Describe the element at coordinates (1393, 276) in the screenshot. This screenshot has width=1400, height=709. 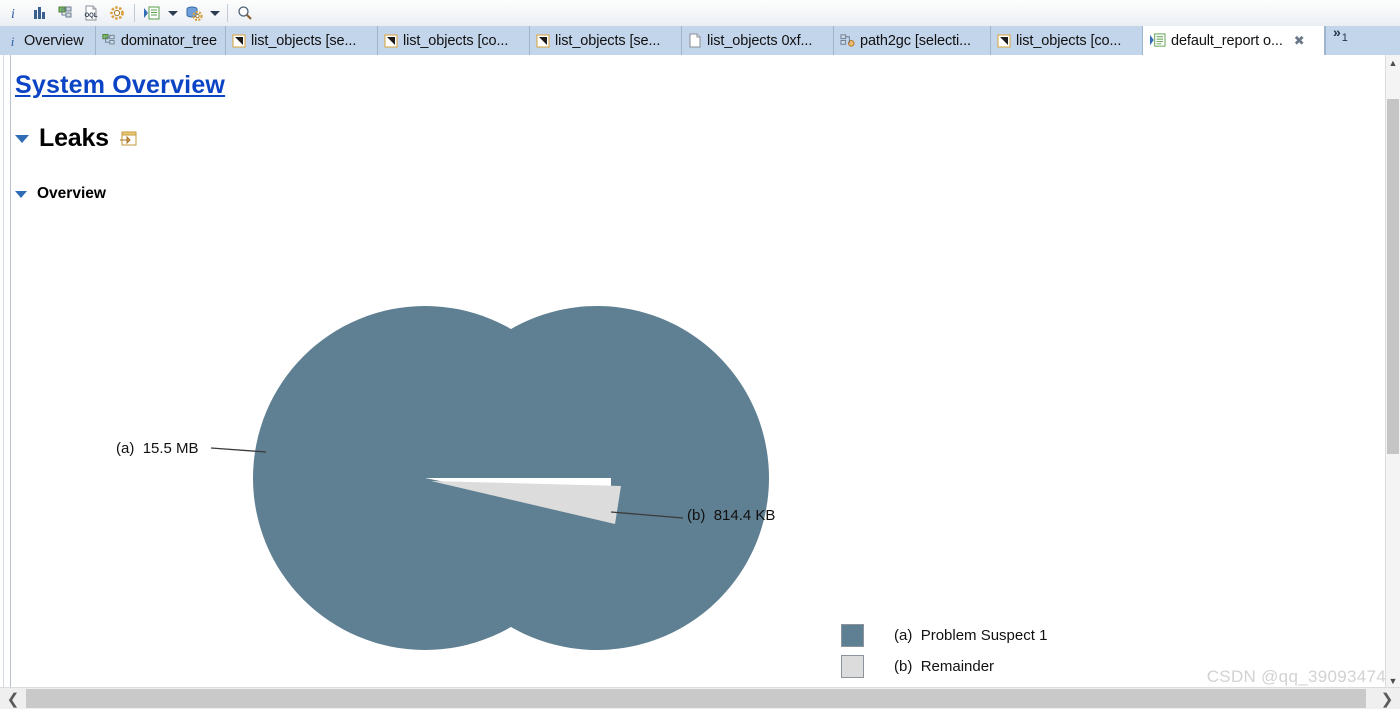
I see `vertical-scrollbar-thumb` at that location.